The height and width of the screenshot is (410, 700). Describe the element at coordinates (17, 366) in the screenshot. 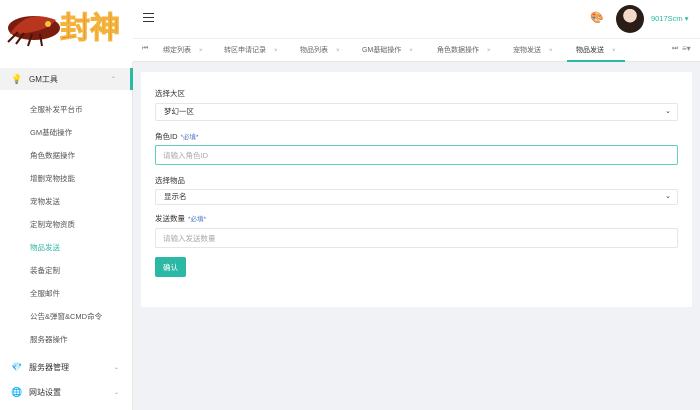

I see `diamond-icon: 💎` at that location.